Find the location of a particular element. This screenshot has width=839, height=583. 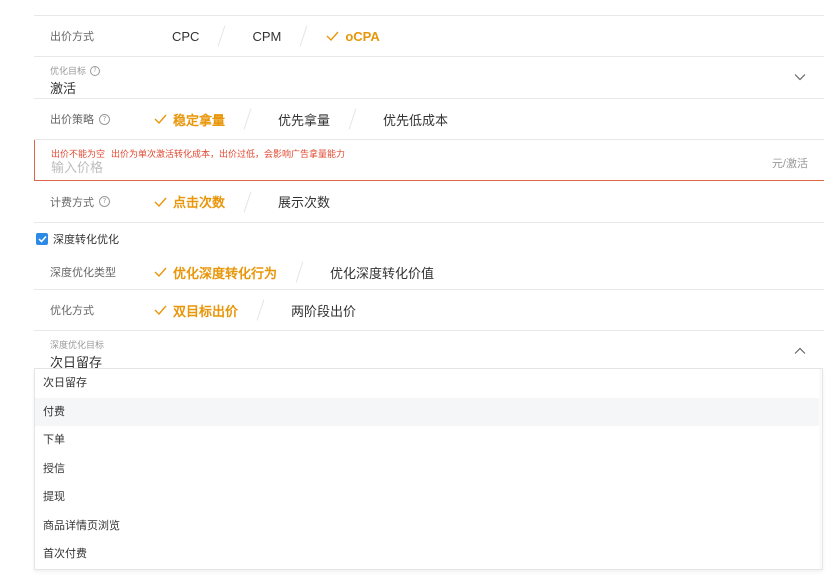

bid-method-option-cpc: CPC is located at coordinates (185, 36).